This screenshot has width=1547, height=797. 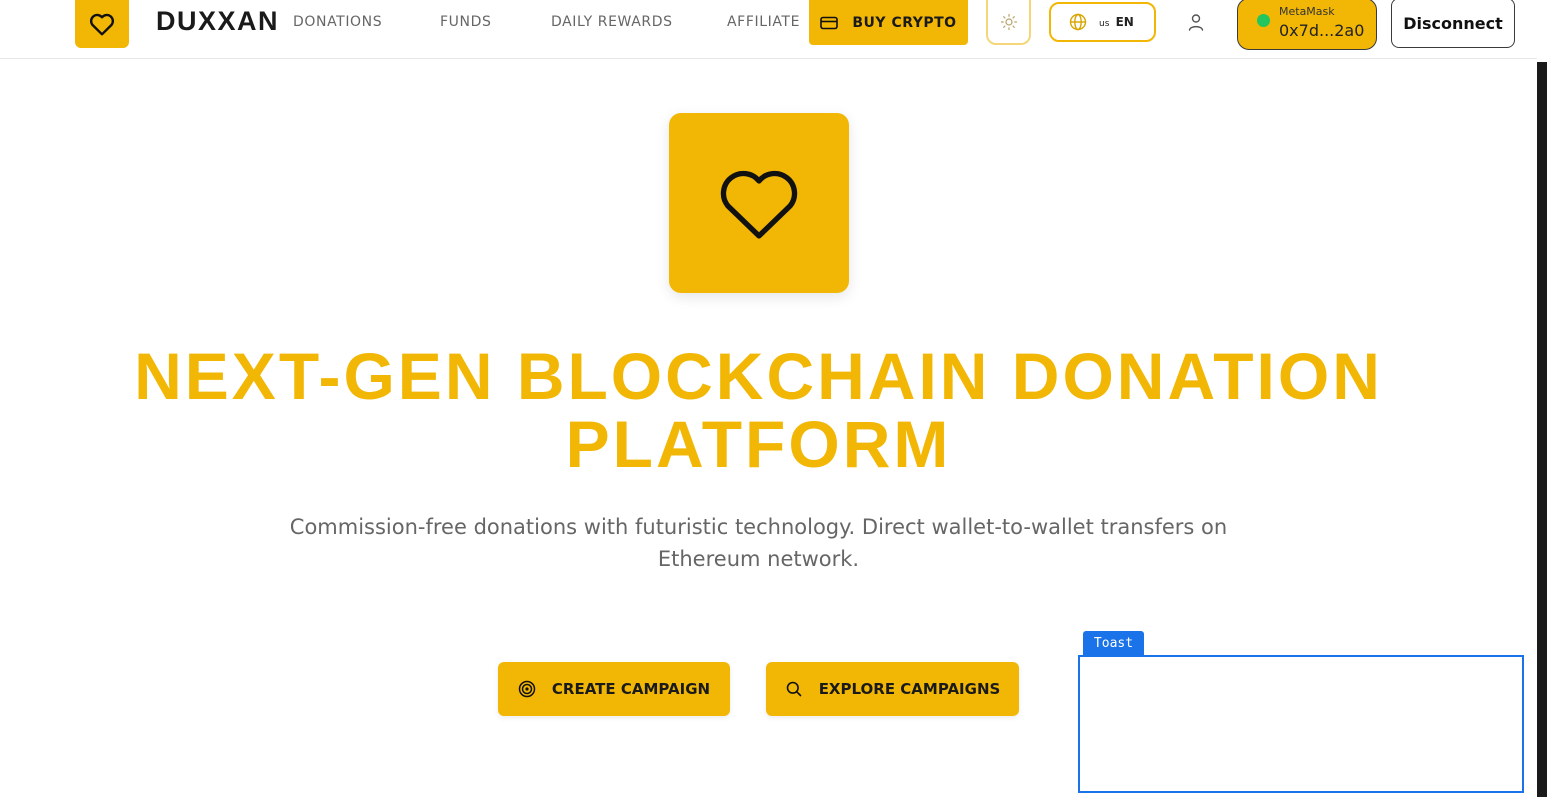 I want to click on create-campaign-label: CREATE CAMPAIGN, so click(x=631, y=689).